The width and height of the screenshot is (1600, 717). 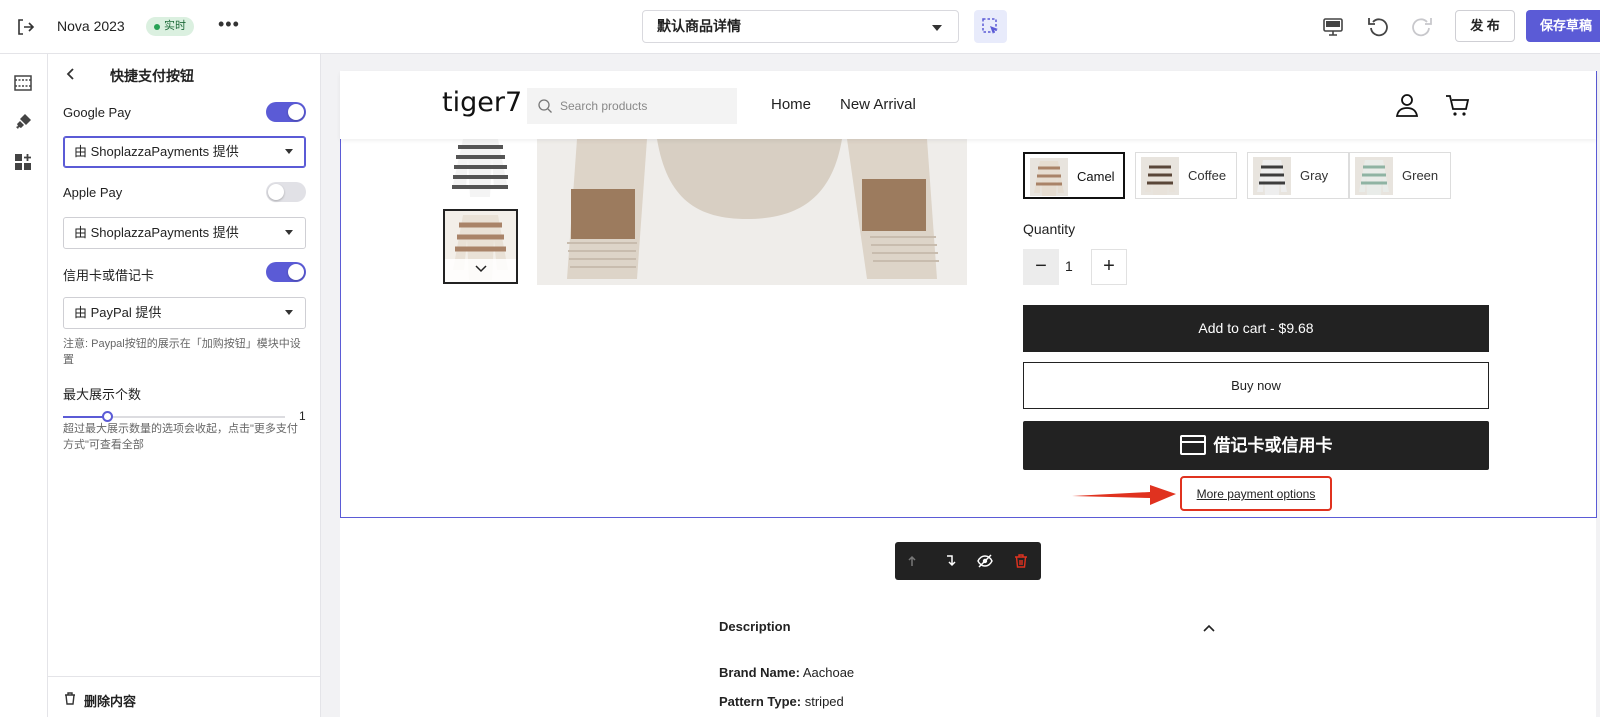 What do you see at coordinates (23, 162) in the screenshot?
I see `apps-add-icon` at bounding box center [23, 162].